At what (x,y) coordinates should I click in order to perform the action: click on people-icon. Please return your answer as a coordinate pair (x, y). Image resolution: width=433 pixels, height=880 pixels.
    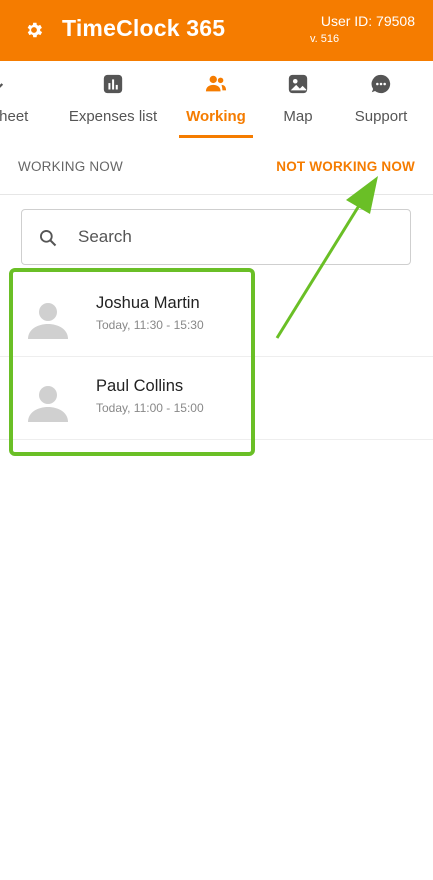
    Looking at the image, I should click on (216, 83).